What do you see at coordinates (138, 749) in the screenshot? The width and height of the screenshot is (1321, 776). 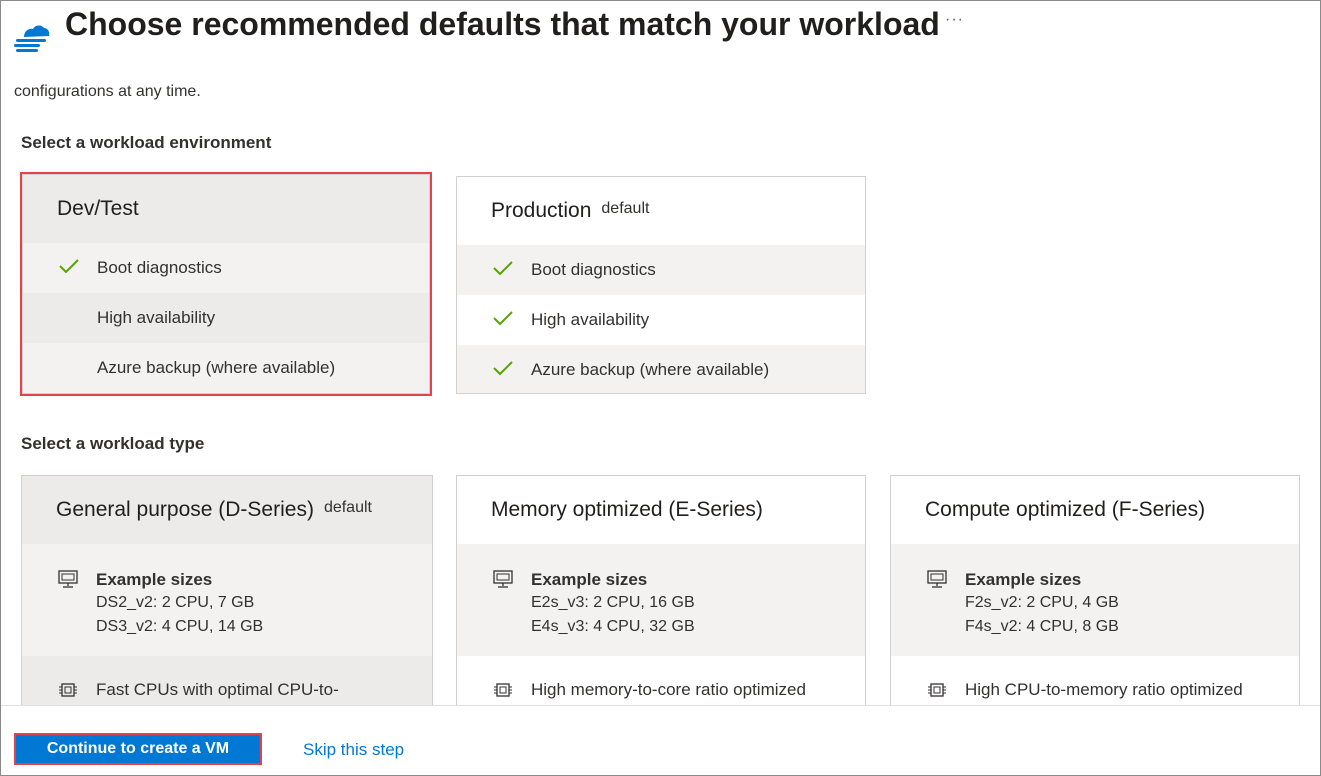 I see `continue-to-create-vm-button: Continue to create a VM` at bounding box center [138, 749].